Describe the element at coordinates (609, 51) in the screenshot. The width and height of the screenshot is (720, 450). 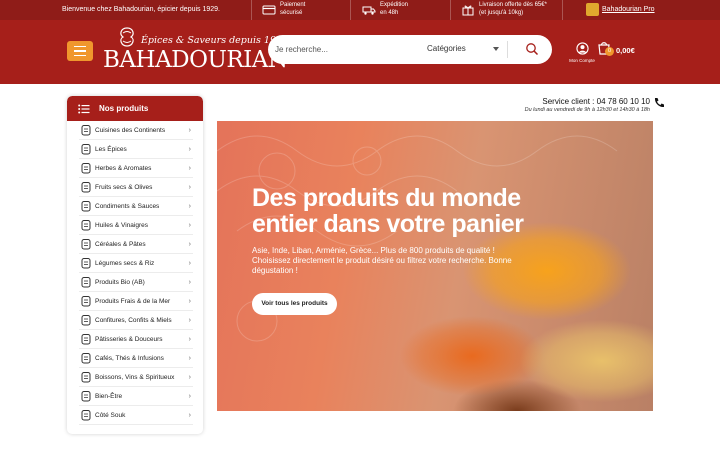
I see `cart-count-badge: 0` at that location.